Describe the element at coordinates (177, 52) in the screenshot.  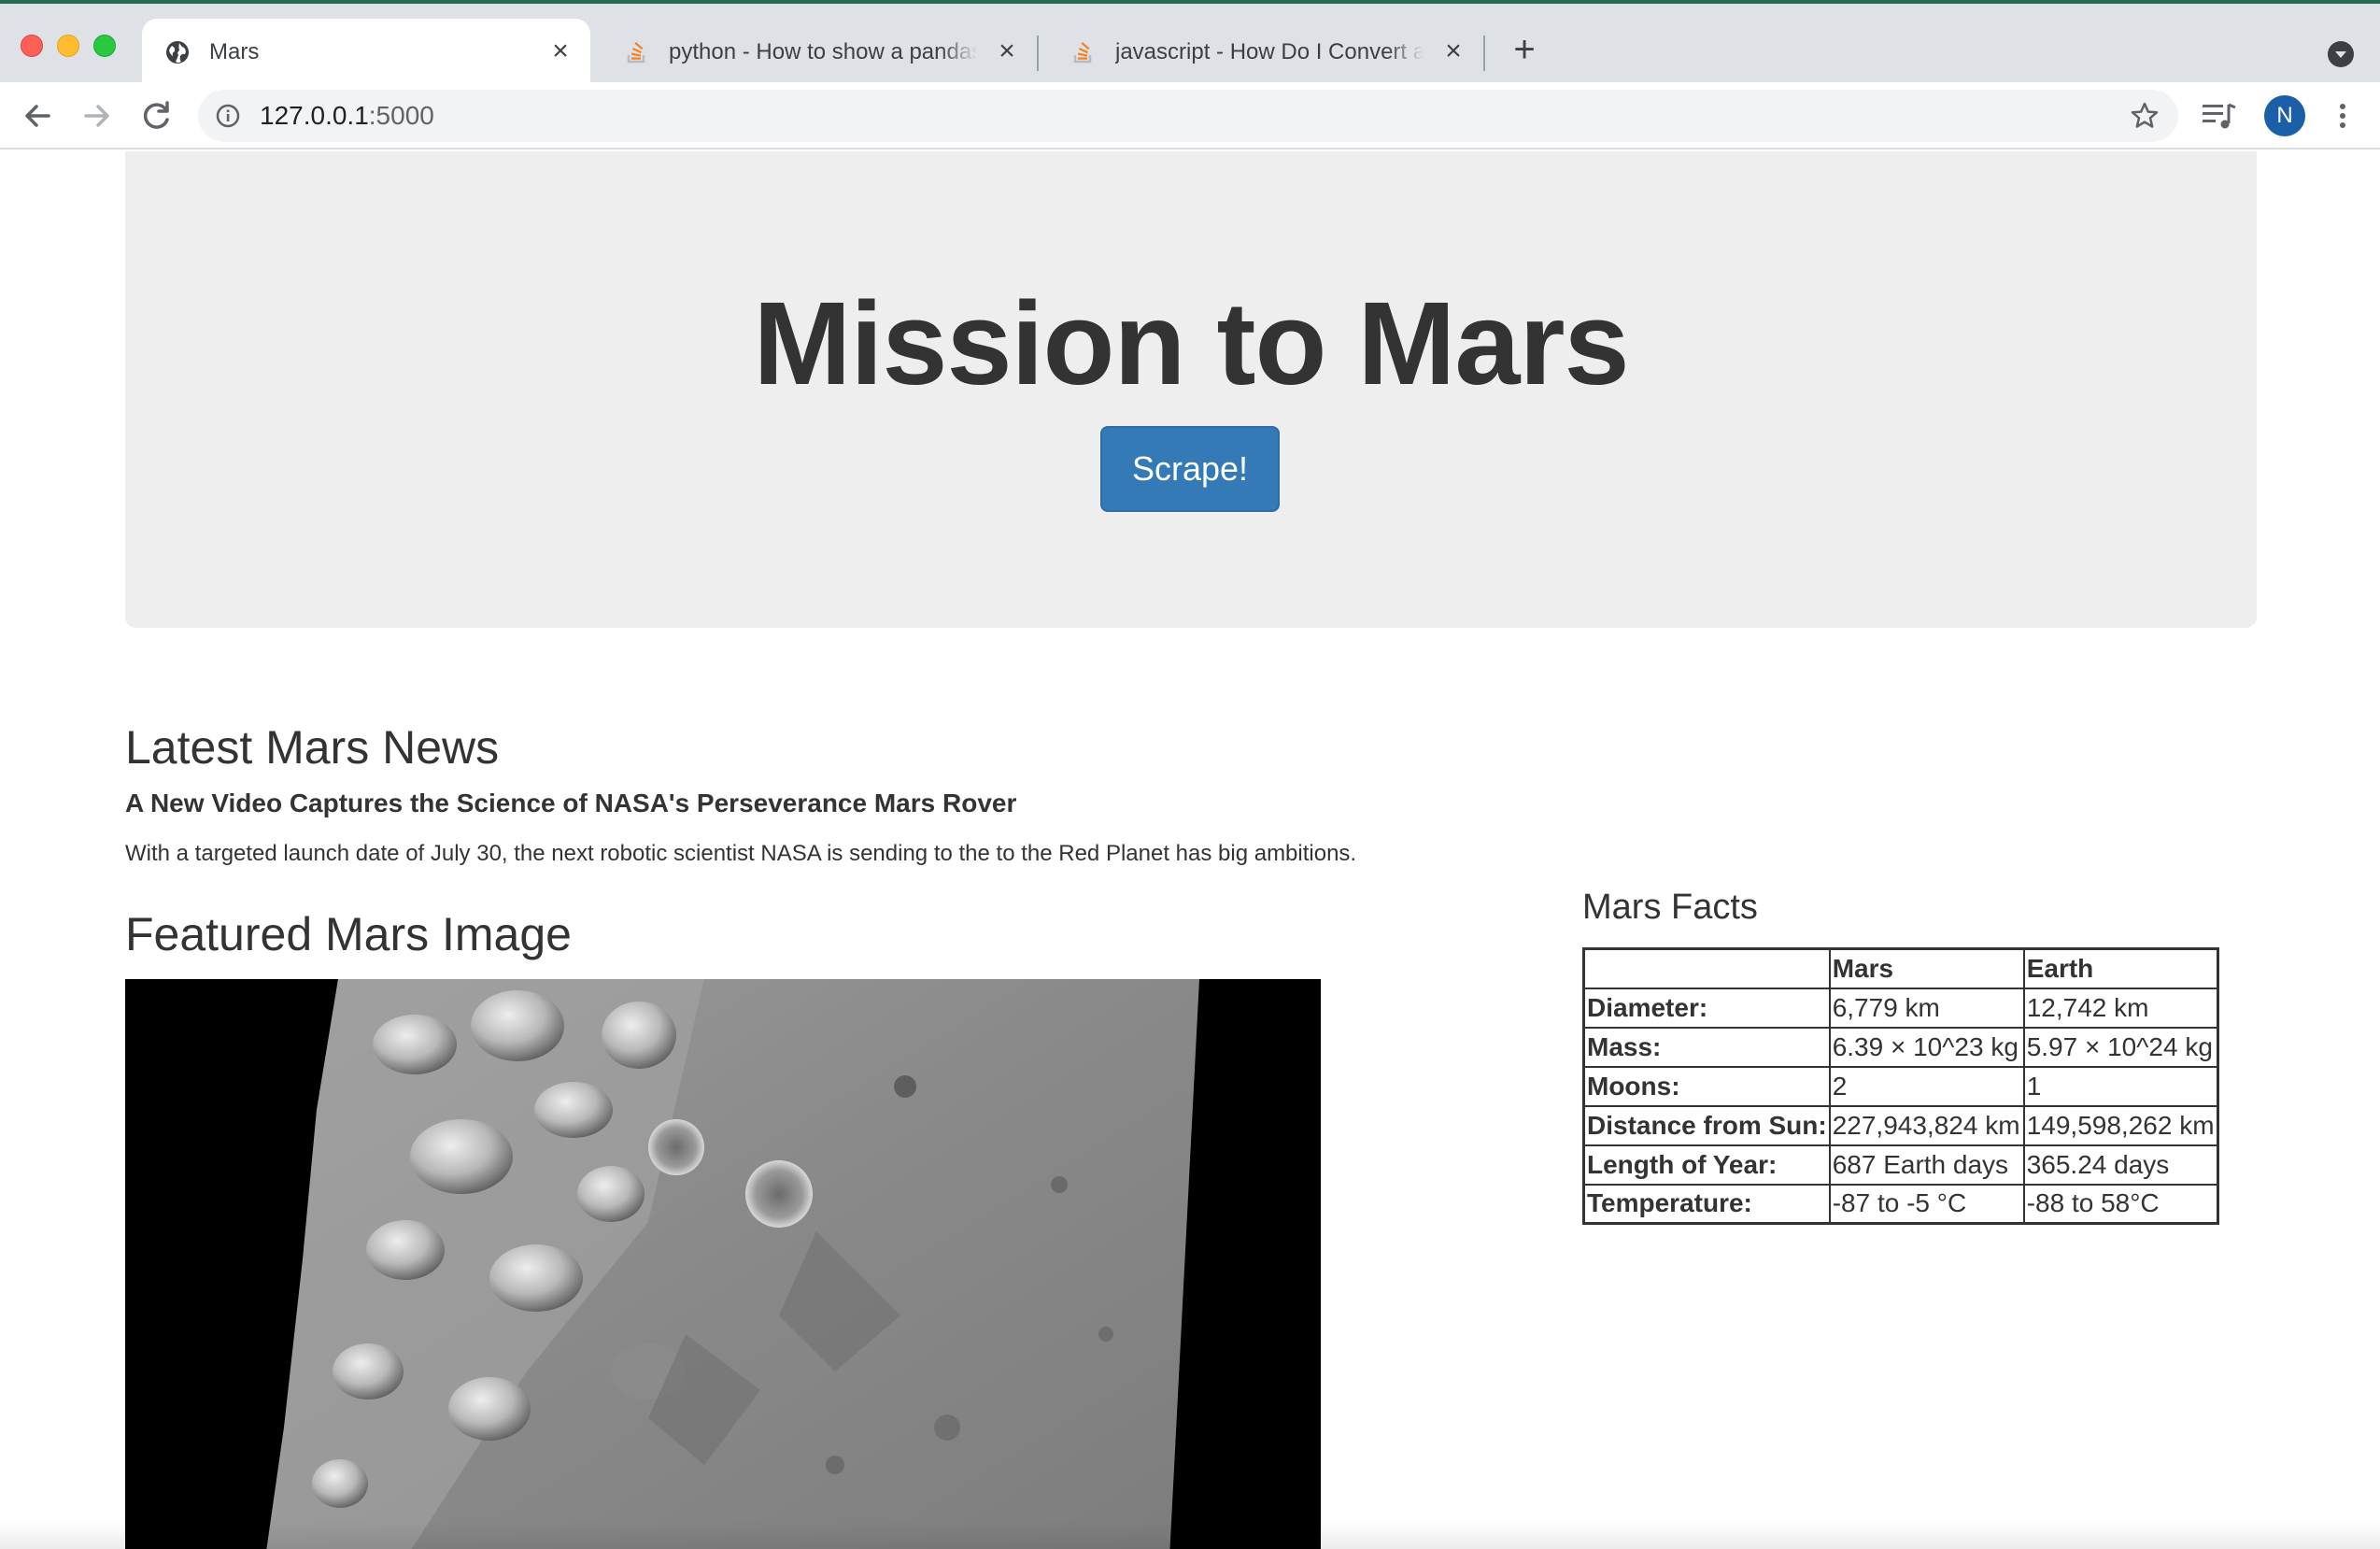
I see `globe-icon` at that location.